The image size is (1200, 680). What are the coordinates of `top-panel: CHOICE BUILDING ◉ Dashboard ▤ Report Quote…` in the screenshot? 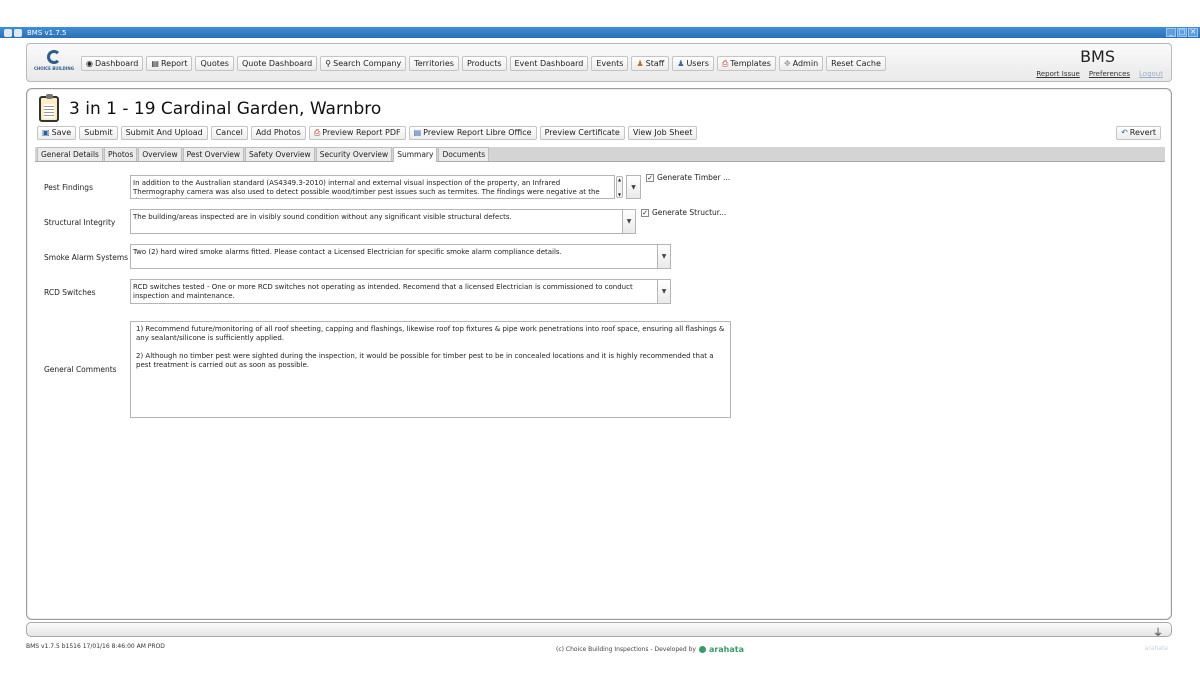 It's located at (599, 62).